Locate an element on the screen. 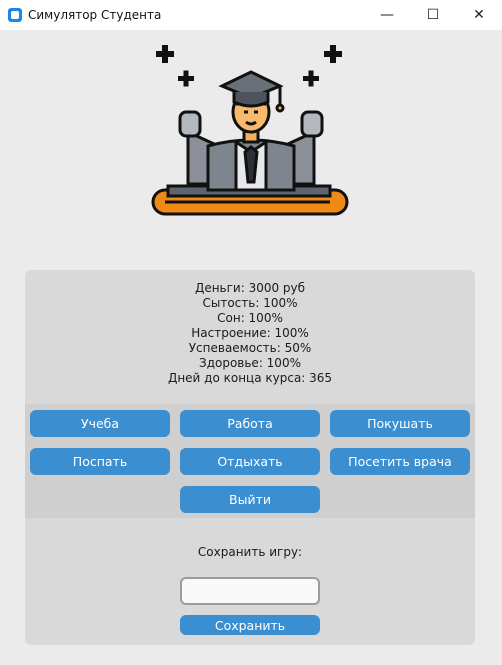 This screenshot has width=502, height=665. study-button: Учеба is located at coordinates (100, 423).